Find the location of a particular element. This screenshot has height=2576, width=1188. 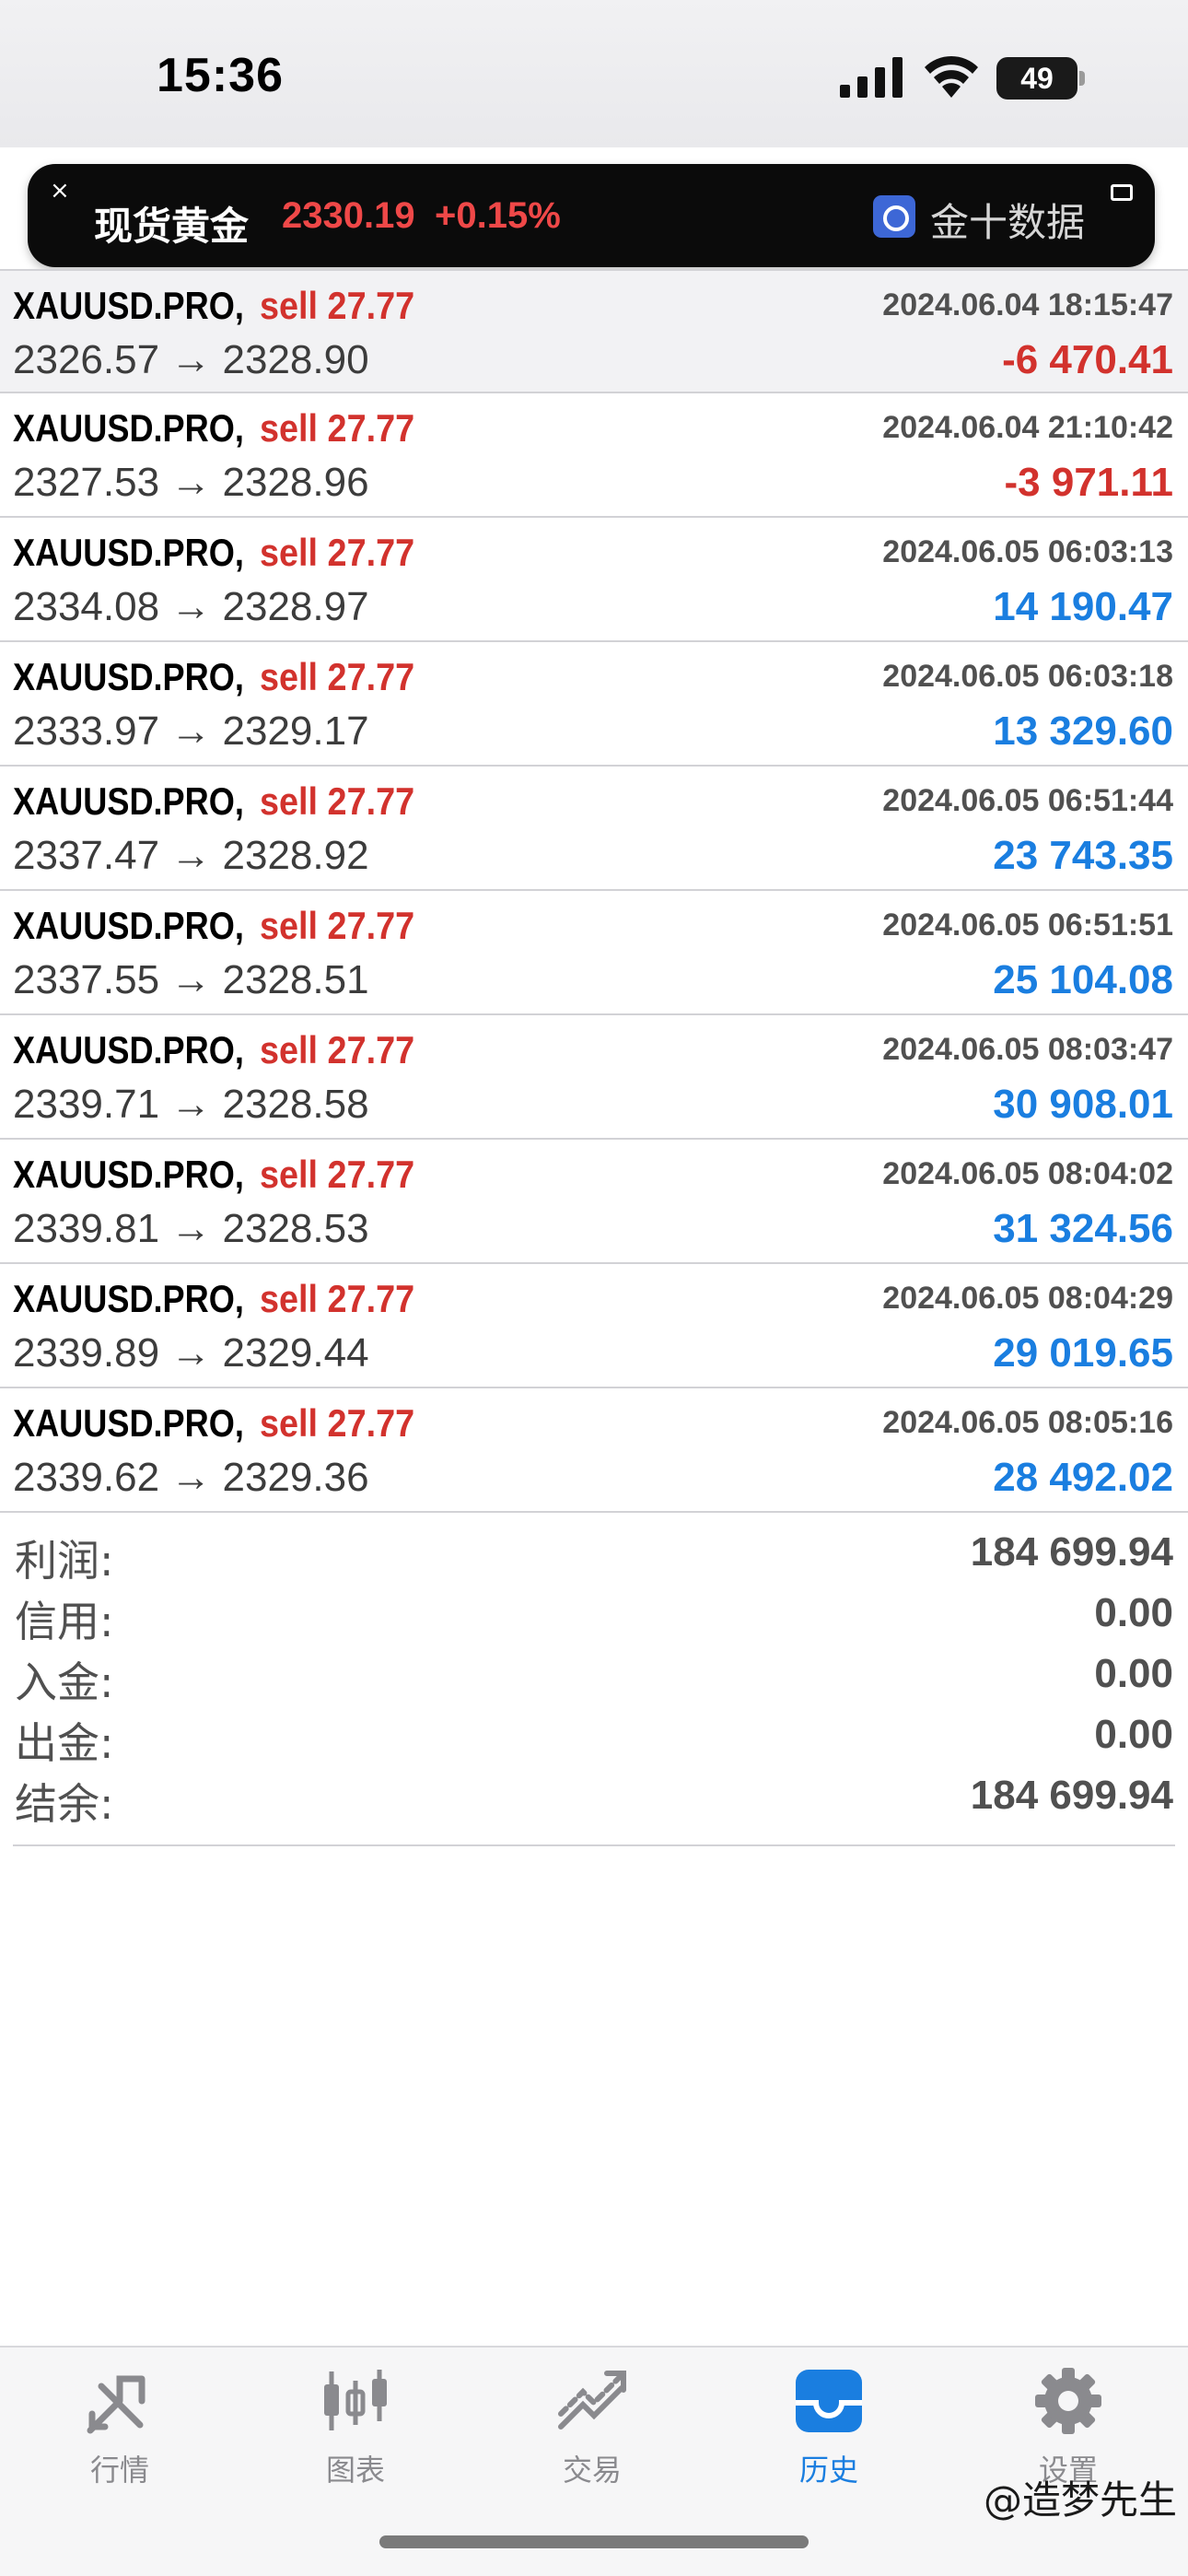

tab-charts: 图表 is located at coordinates (355, 2430).